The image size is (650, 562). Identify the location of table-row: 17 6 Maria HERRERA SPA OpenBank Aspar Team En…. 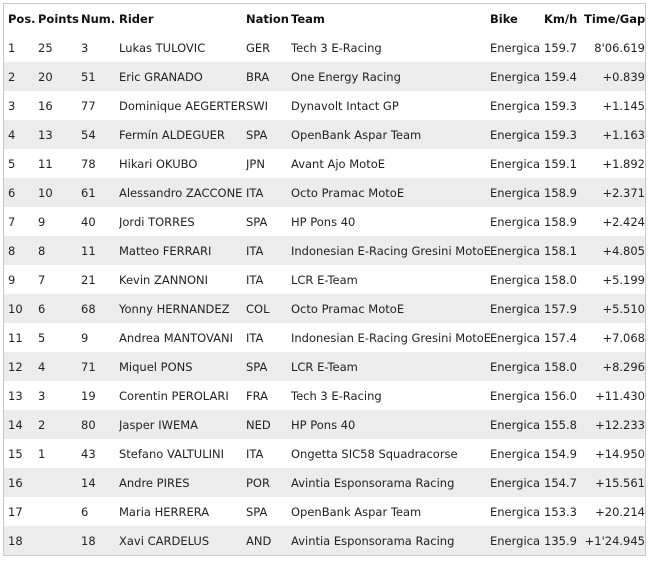
(324, 511).